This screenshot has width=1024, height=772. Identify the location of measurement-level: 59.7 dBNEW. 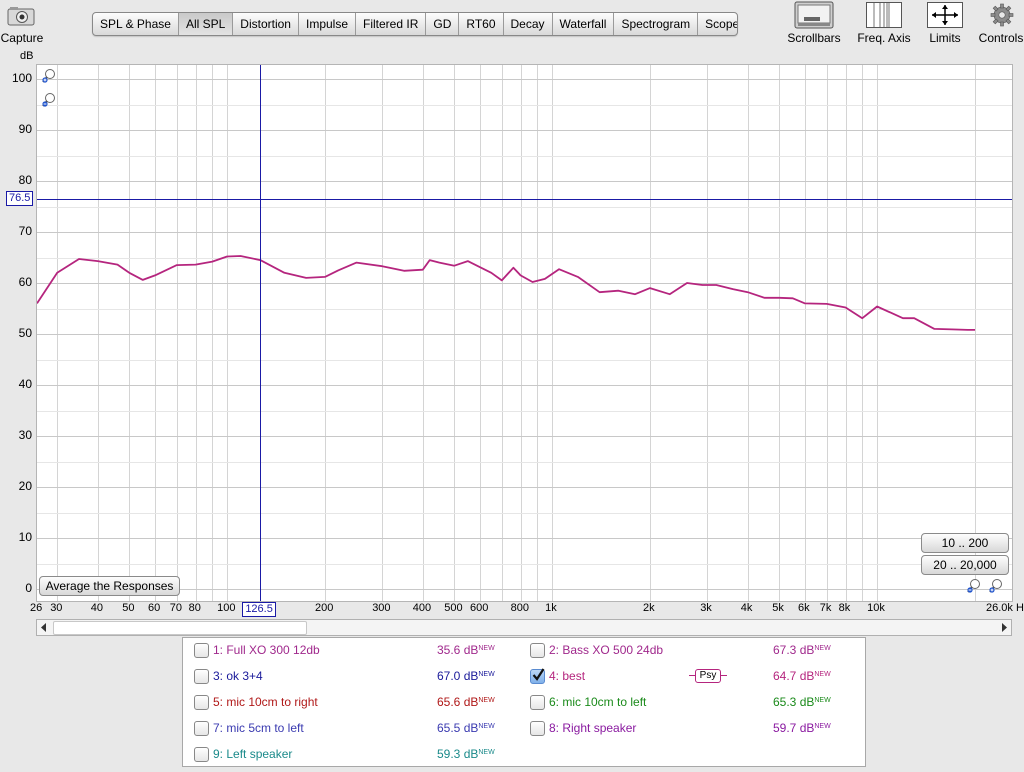
(802, 728).